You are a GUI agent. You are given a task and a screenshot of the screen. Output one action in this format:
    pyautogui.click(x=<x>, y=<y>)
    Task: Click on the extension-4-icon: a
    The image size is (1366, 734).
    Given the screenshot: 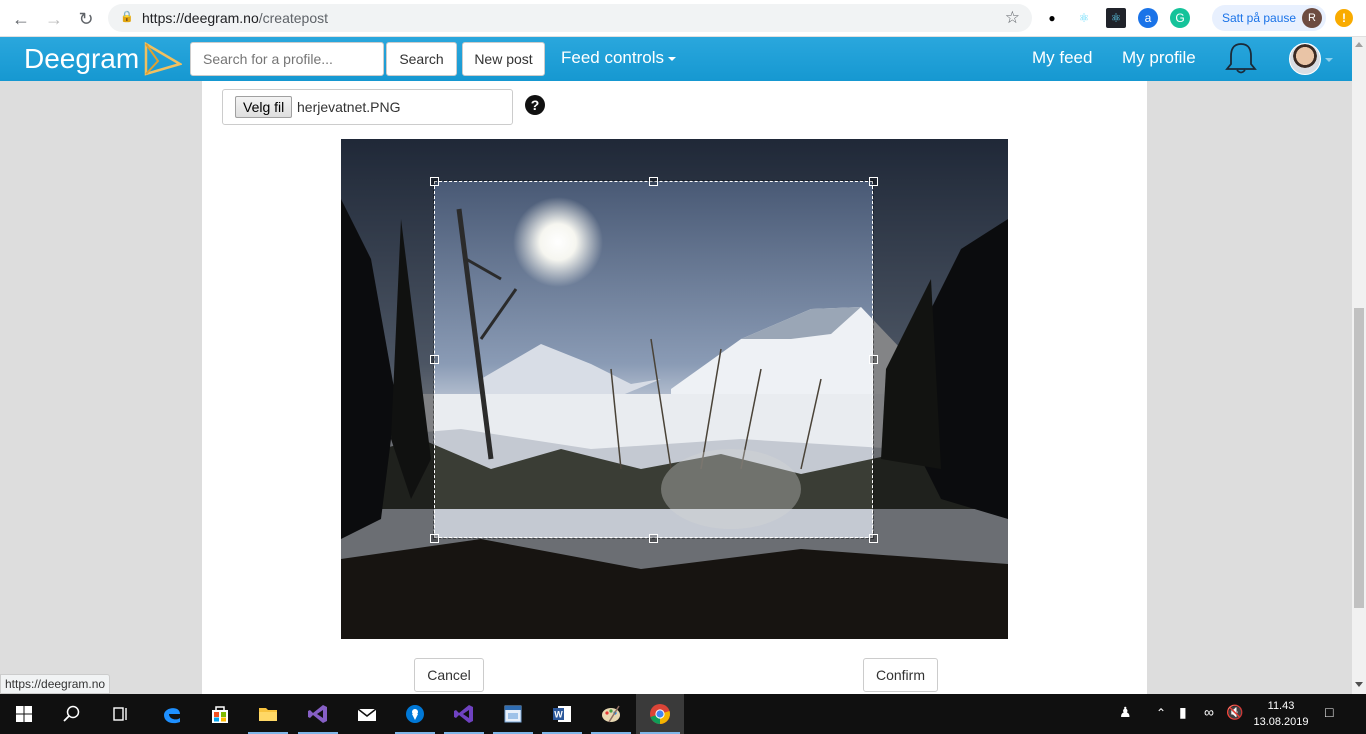 What is the action you would take?
    pyautogui.click(x=1148, y=18)
    